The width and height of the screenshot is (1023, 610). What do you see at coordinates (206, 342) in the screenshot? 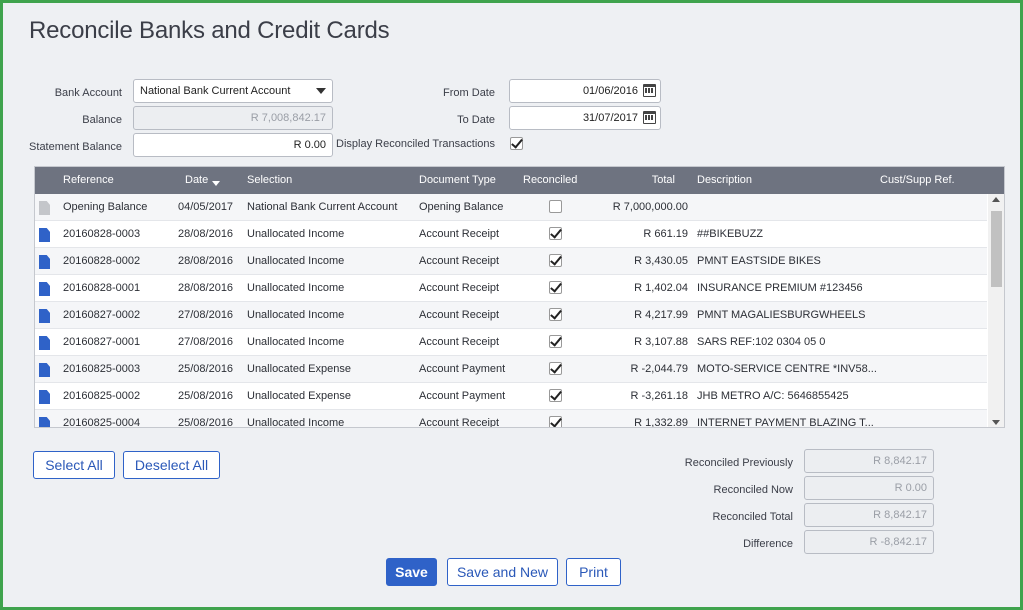
I see `cell-date: 27/08/2016` at bounding box center [206, 342].